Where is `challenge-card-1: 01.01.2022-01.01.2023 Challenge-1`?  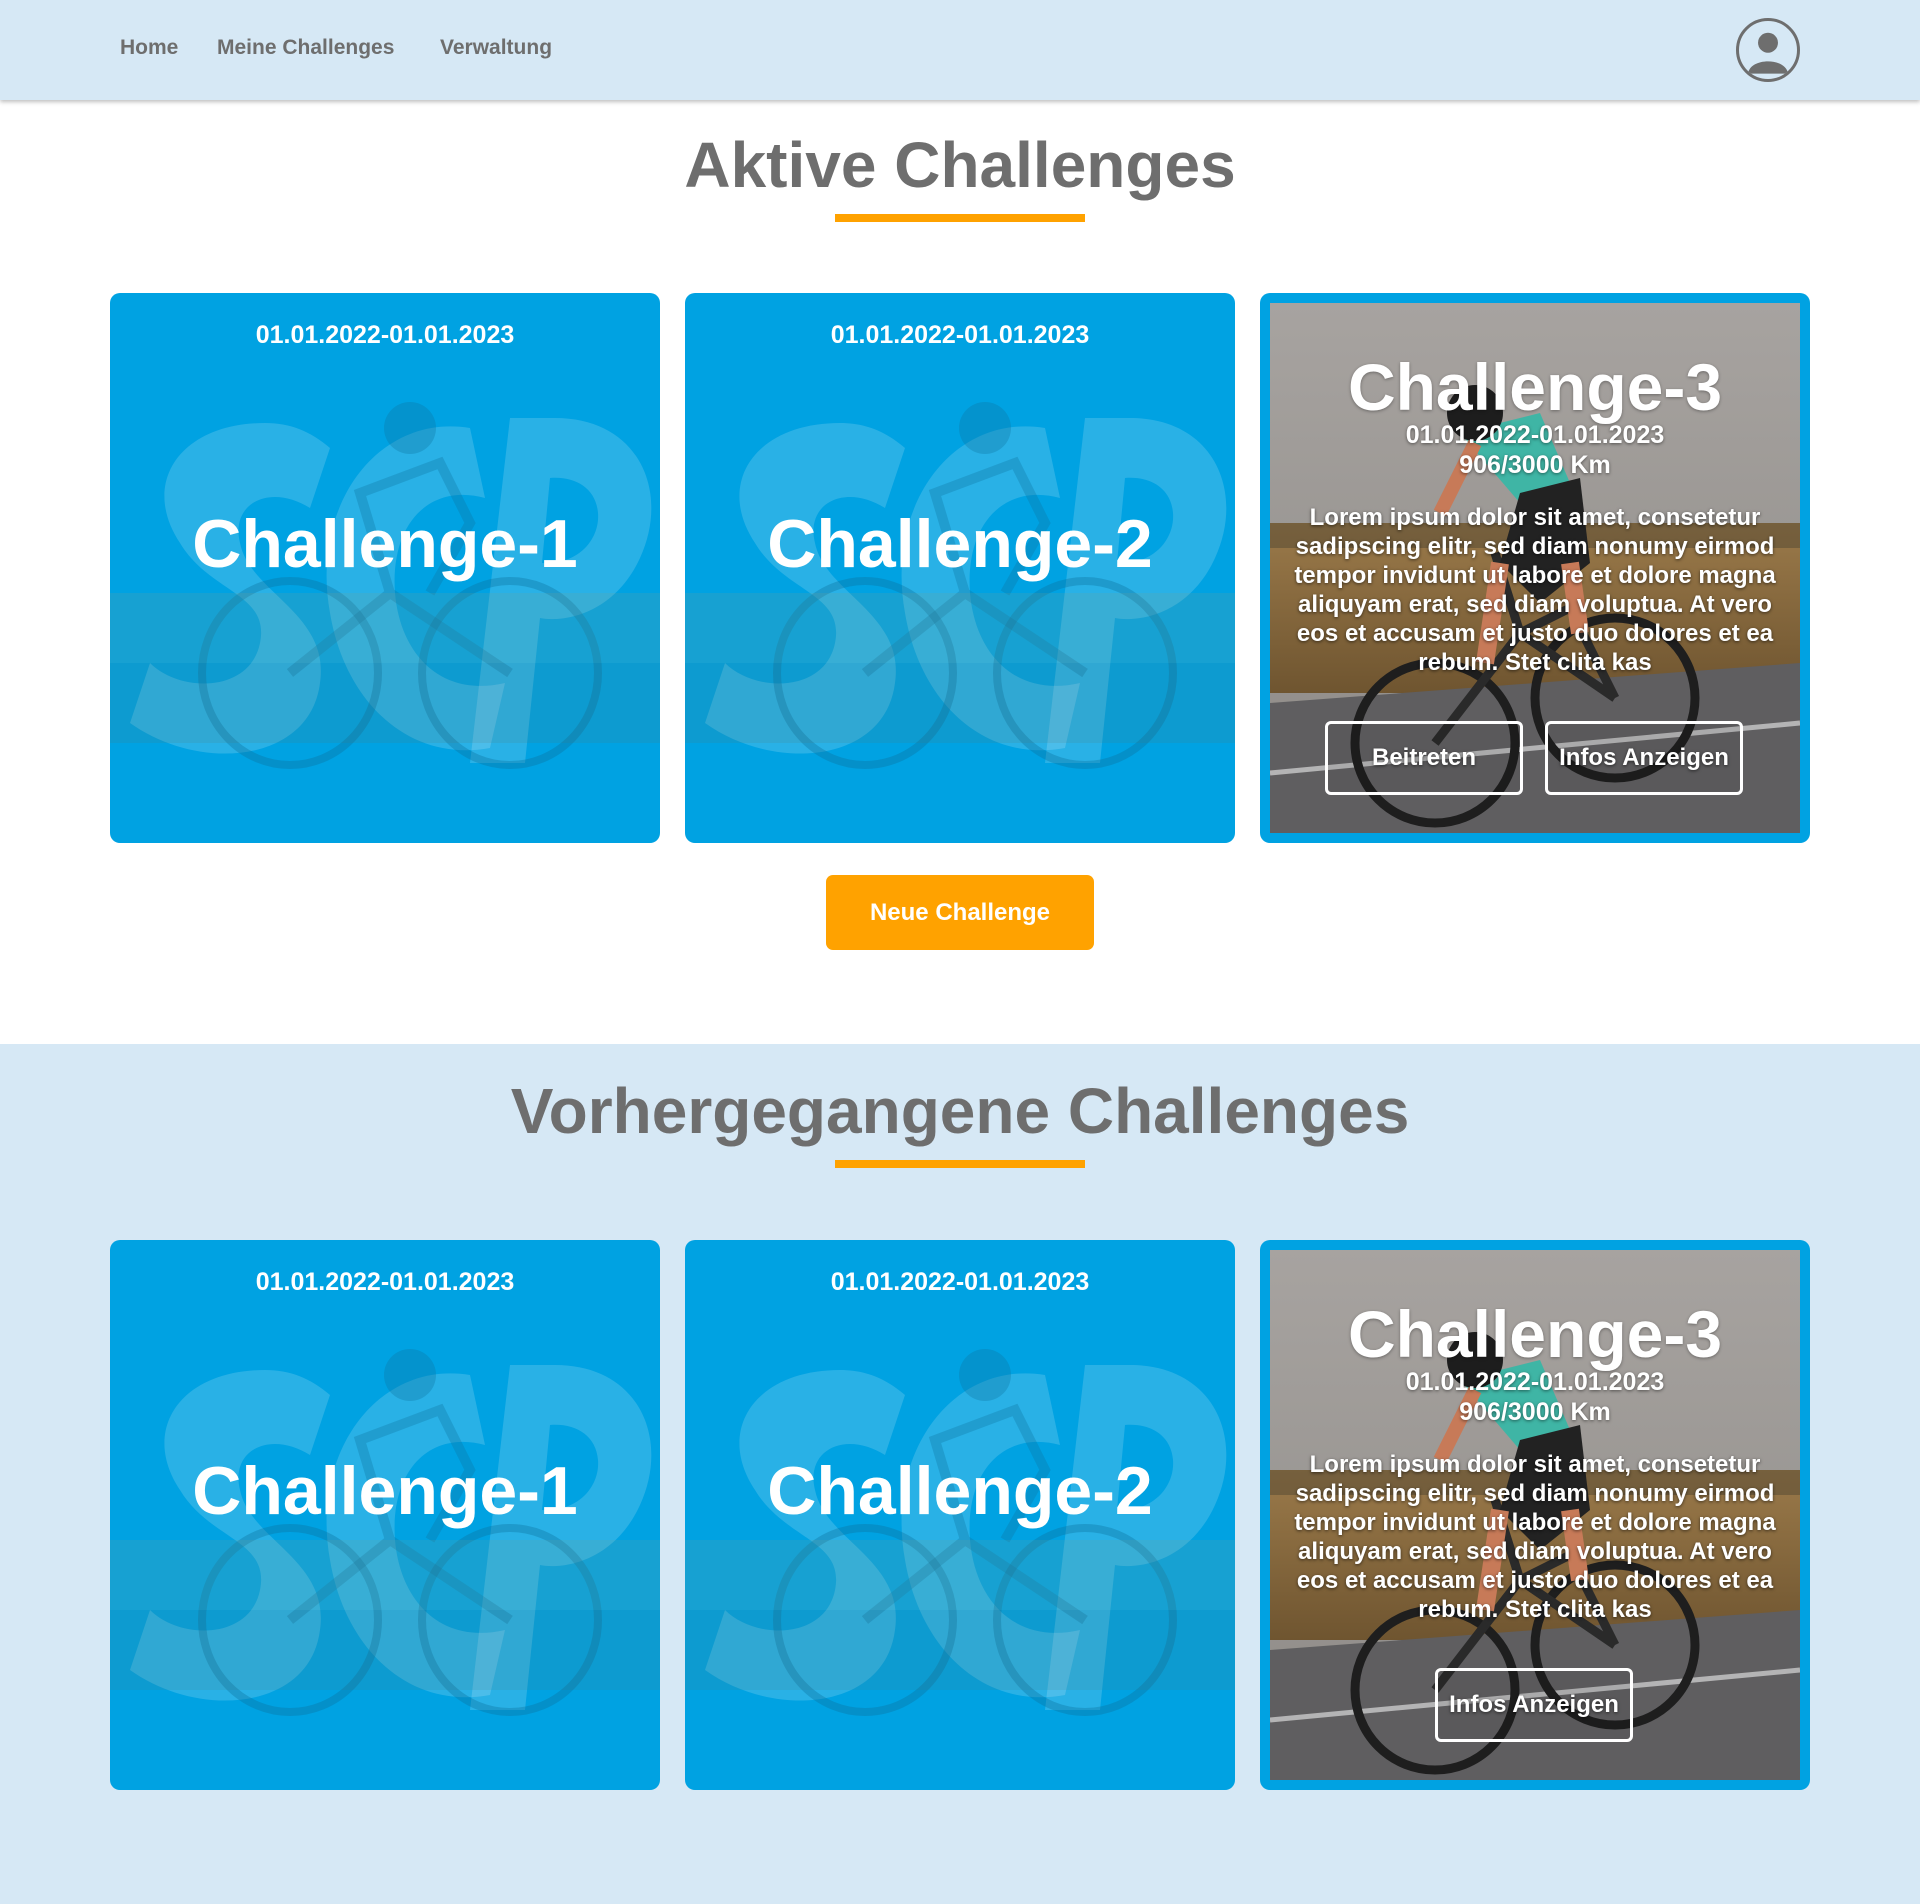 challenge-card-1: 01.01.2022-01.01.2023 Challenge-1 is located at coordinates (385, 568).